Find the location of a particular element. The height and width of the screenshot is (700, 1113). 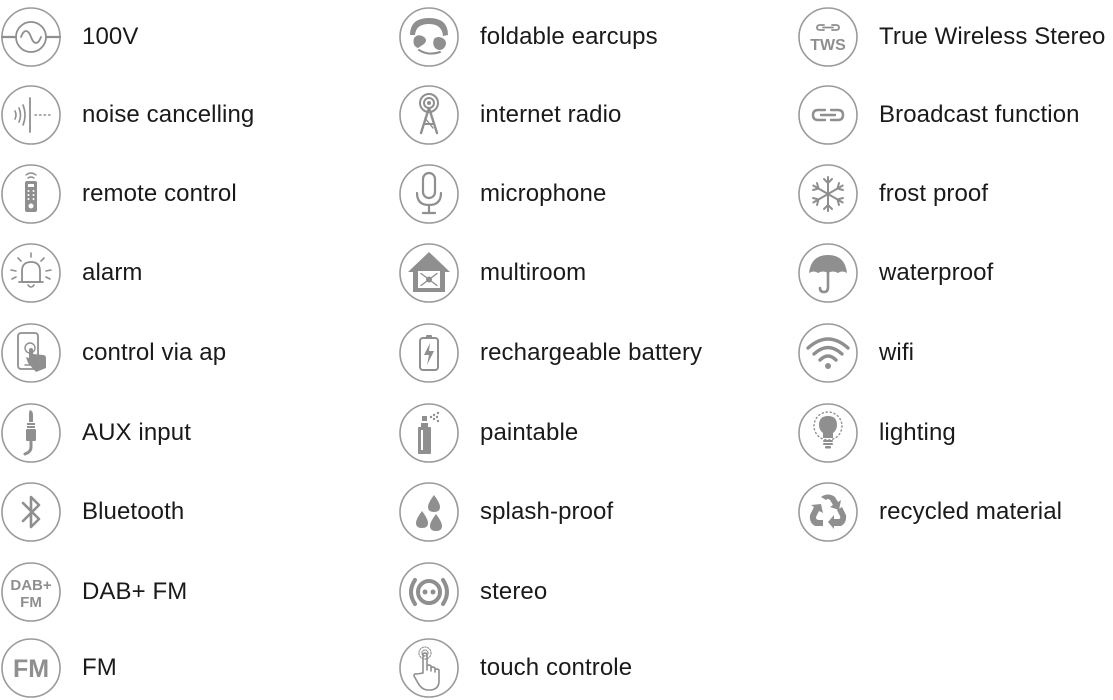

multiroom-house-icon is located at coordinates (429, 273).